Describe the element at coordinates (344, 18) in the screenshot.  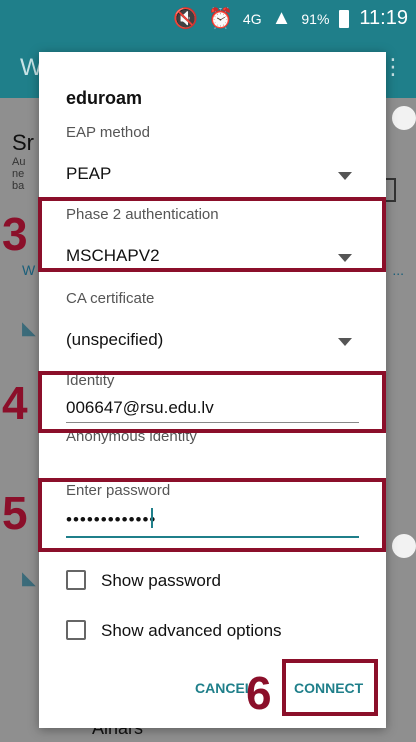
I see `battery-icon` at that location.